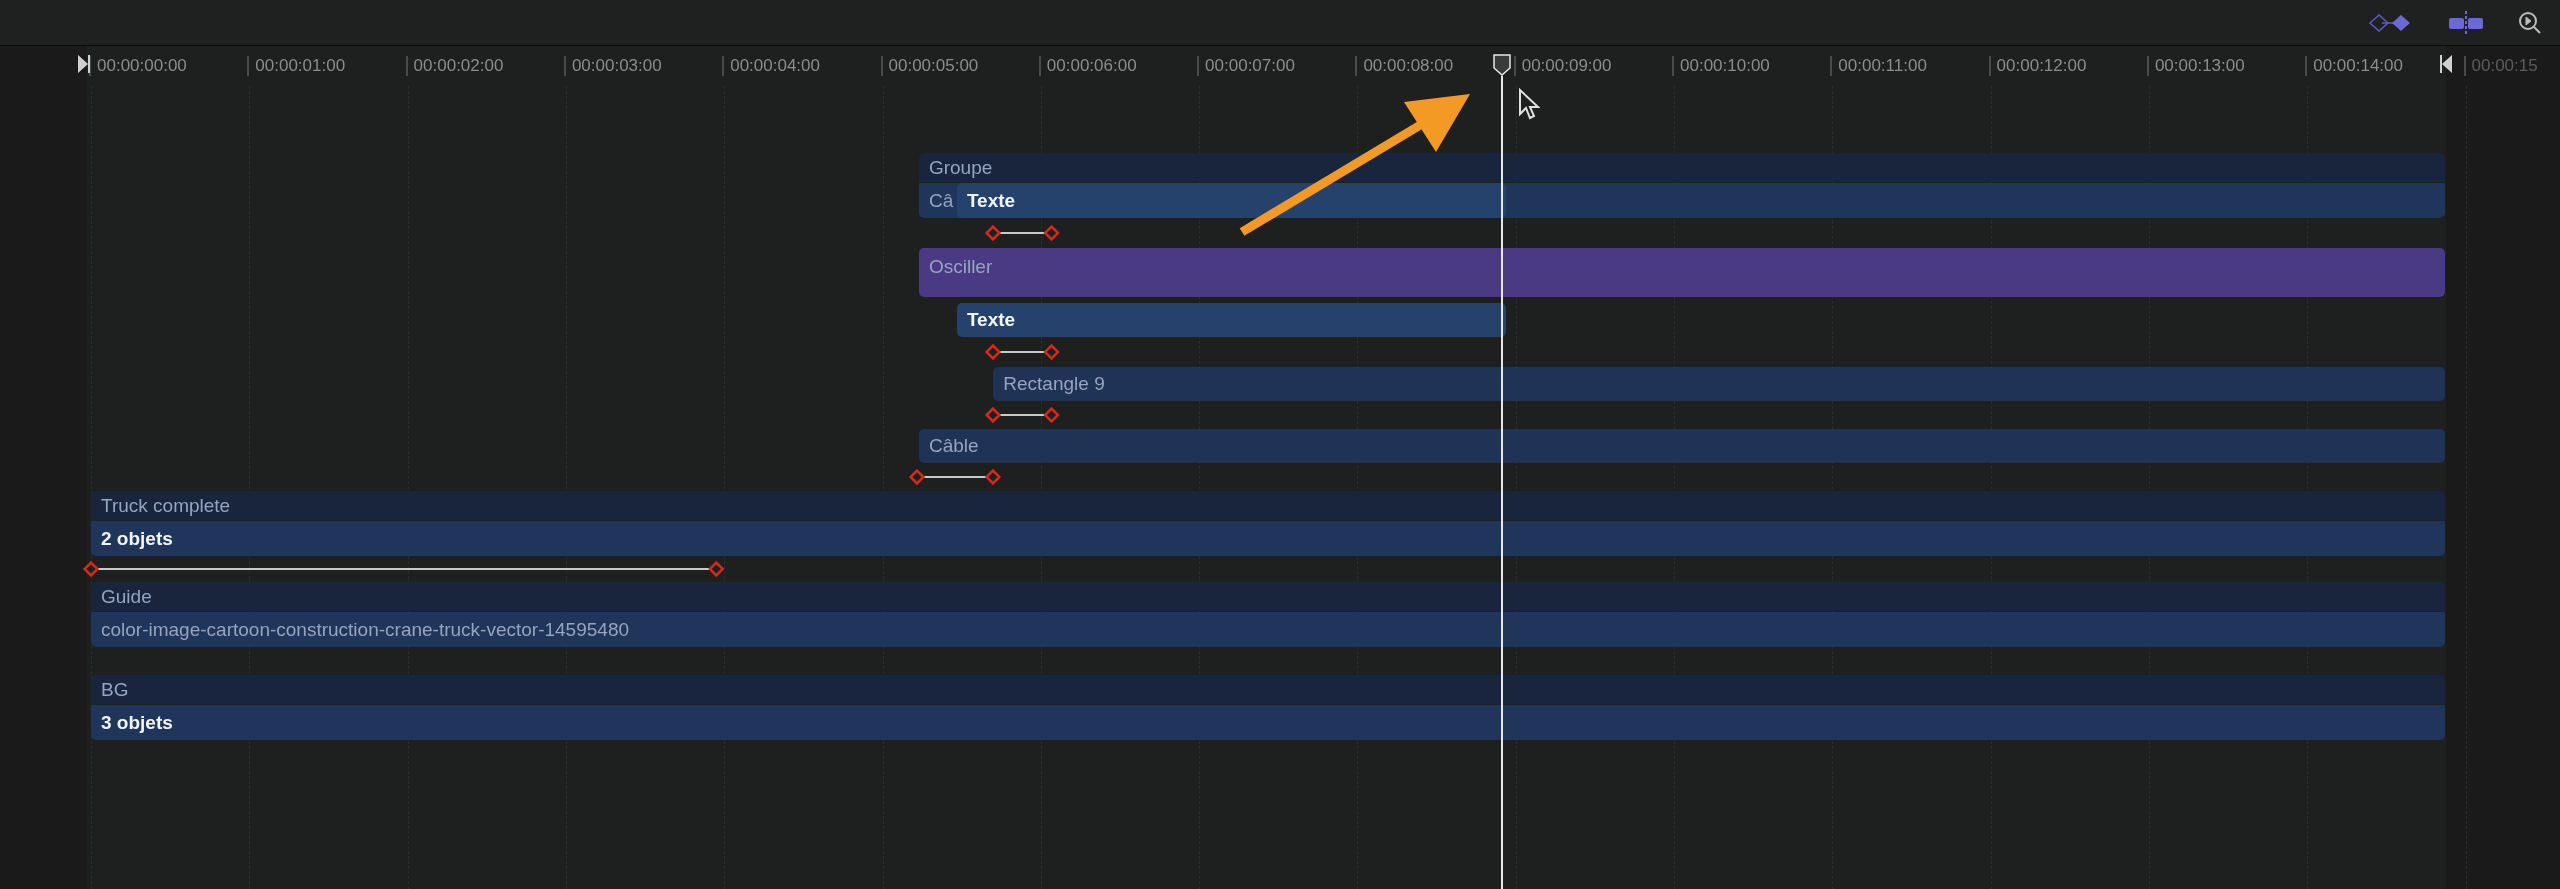 The image size is (2560, 889). What do you see at coordinates (2354, 66) in the screenshot?
I see `time-label: 00:00:14:00` at bounding box center [2354, 66].